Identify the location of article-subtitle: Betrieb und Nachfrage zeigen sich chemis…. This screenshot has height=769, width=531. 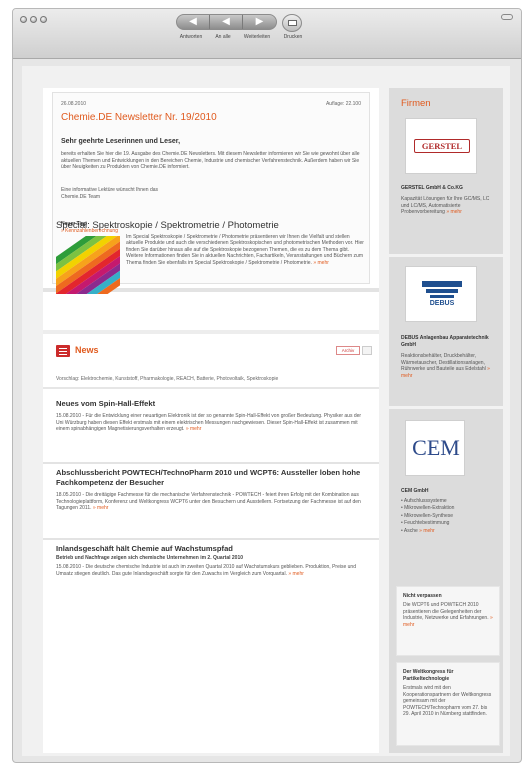
(150, 558).